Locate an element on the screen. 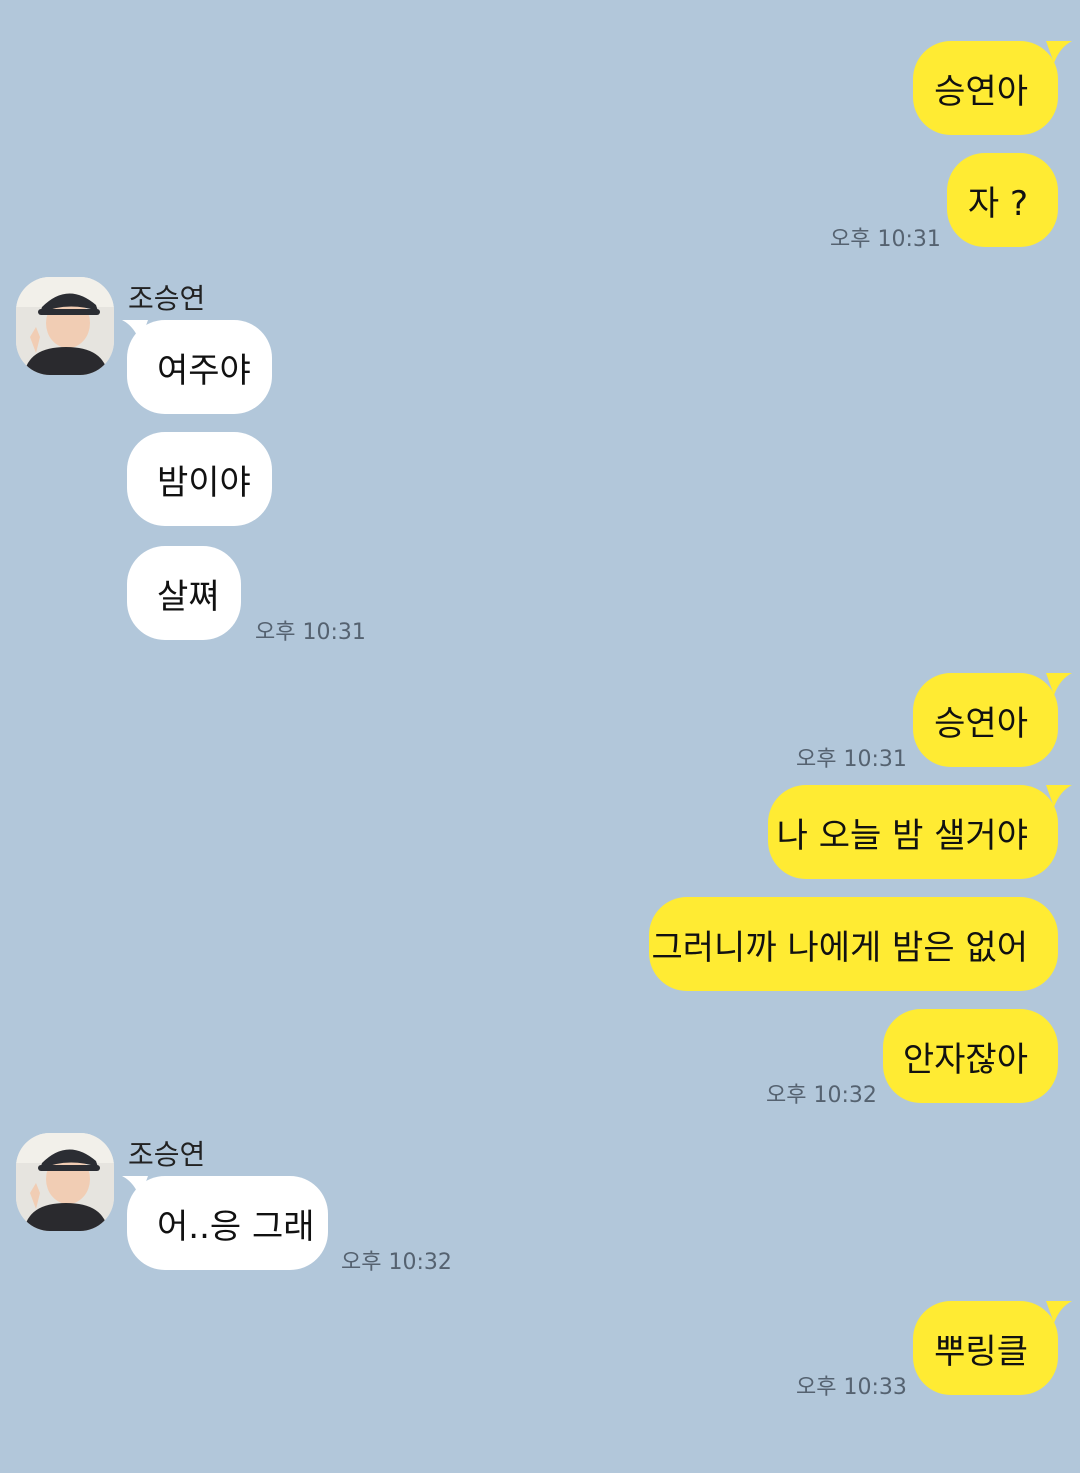  received-message-bubble: 여주야 is located at coordinates (199, 367).